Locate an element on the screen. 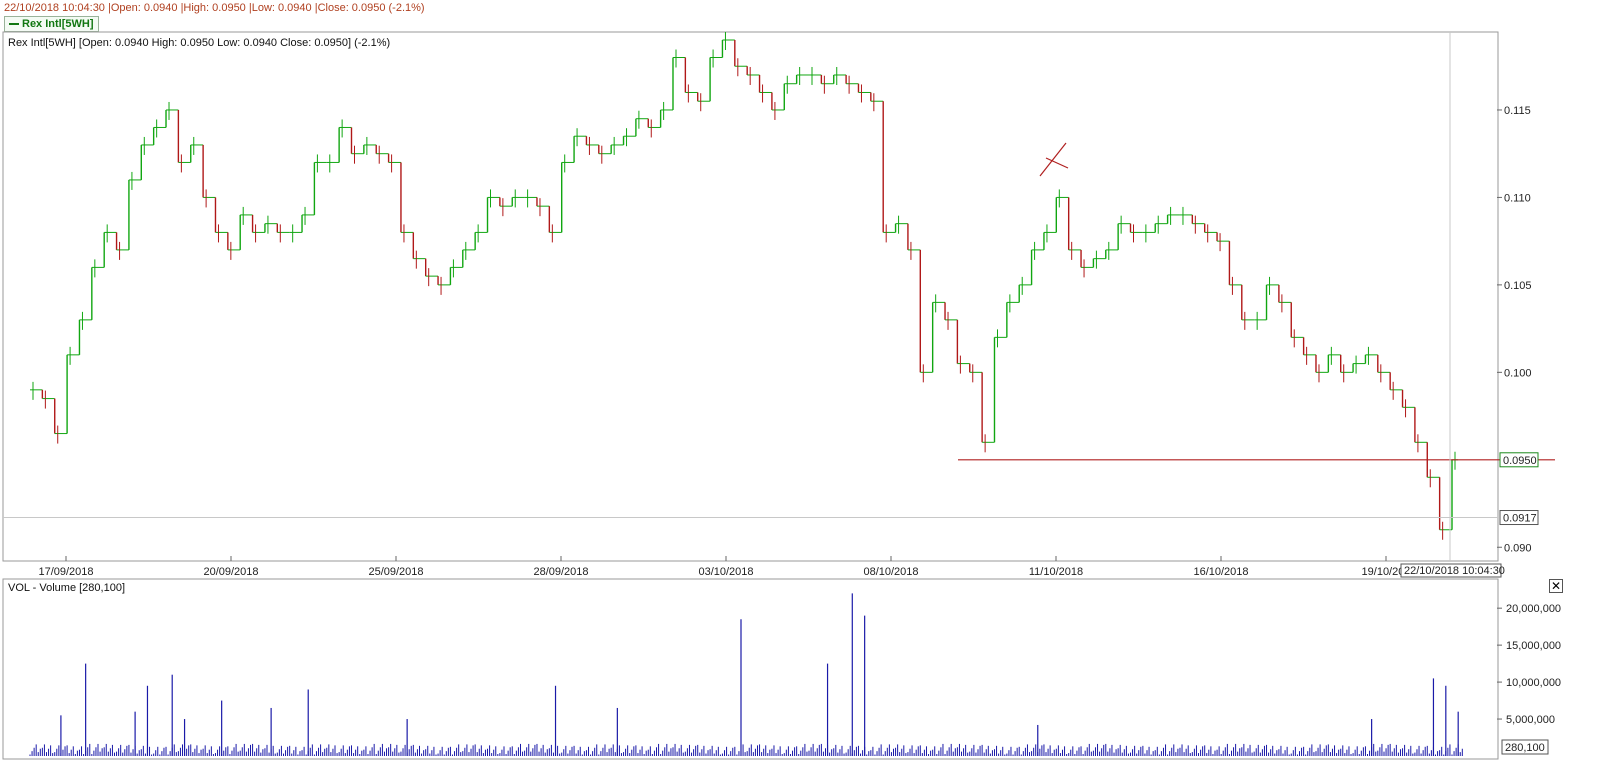 This screenshot has width=1600, height=784. price-axis: 0.115 0.110 0.105 0.100 0.090 is located at coordinates (1514, 329).